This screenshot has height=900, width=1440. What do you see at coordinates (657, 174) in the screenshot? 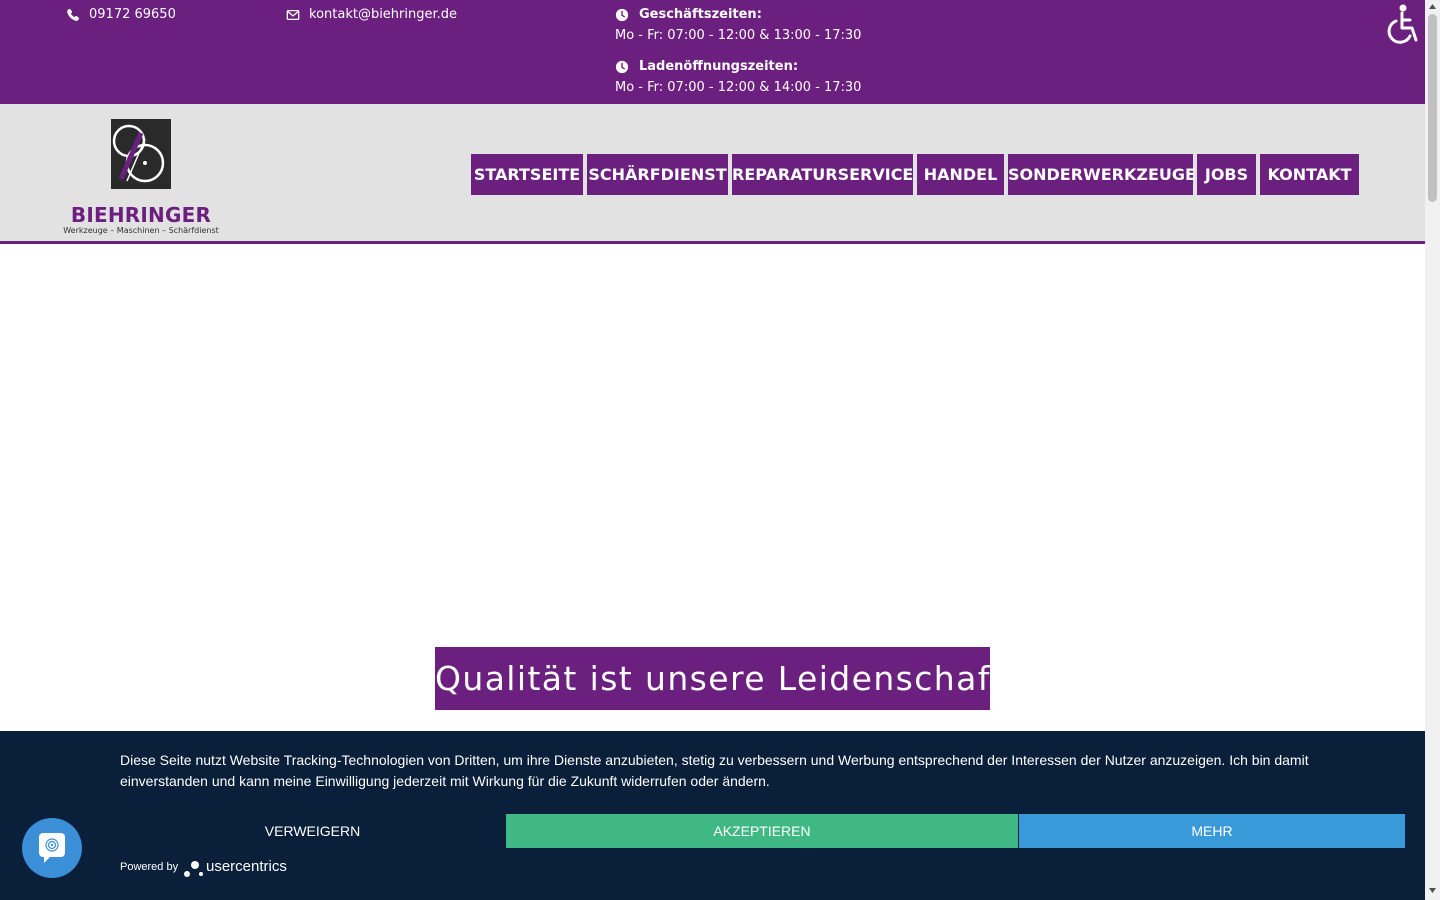
I see `nav-schaerfdienst: SCHÄRFDIENST` at bounding box center [657, 174].